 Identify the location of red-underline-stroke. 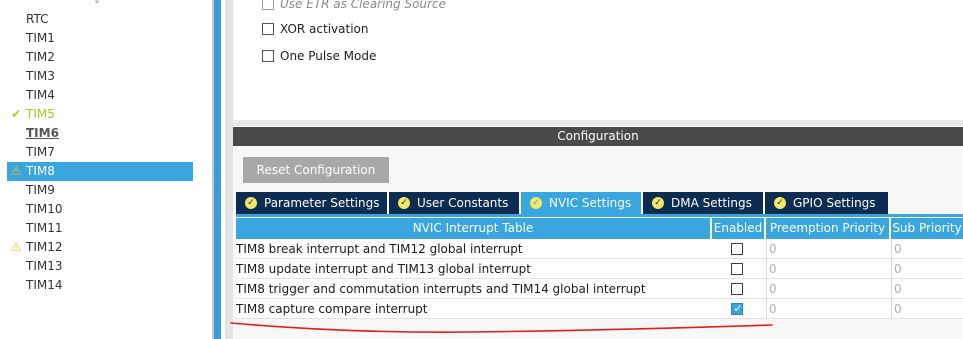
(501, 327).